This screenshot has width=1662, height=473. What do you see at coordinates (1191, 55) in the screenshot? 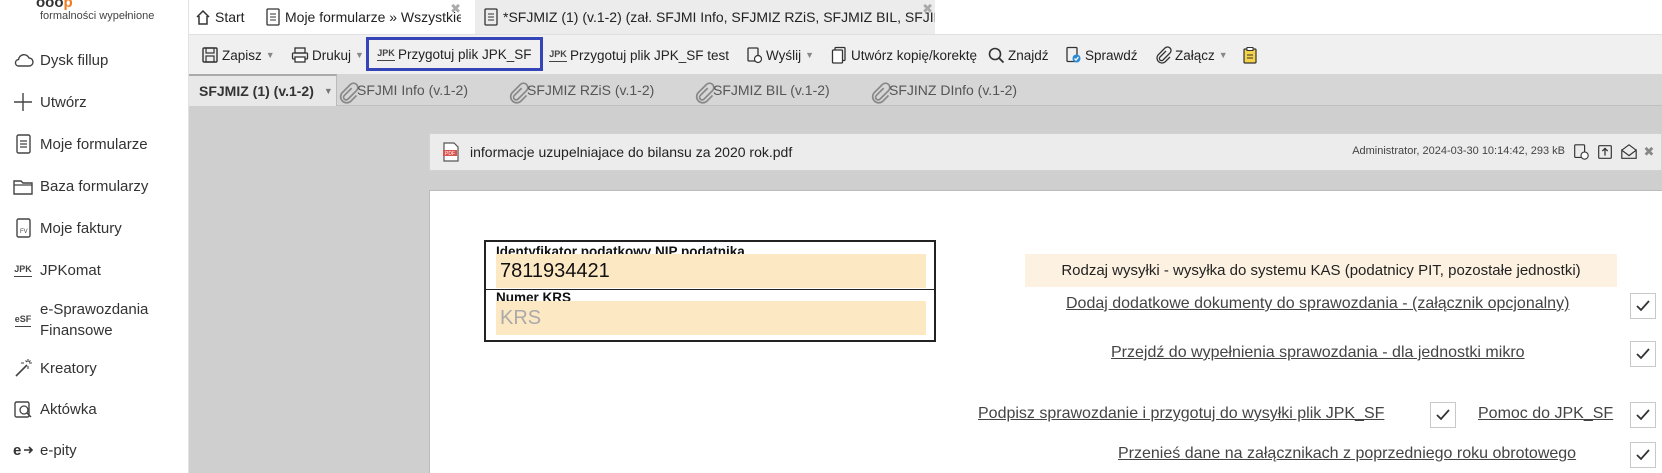
I see `attach-button: Załącz ▼` at bounding box center [1191, 55].